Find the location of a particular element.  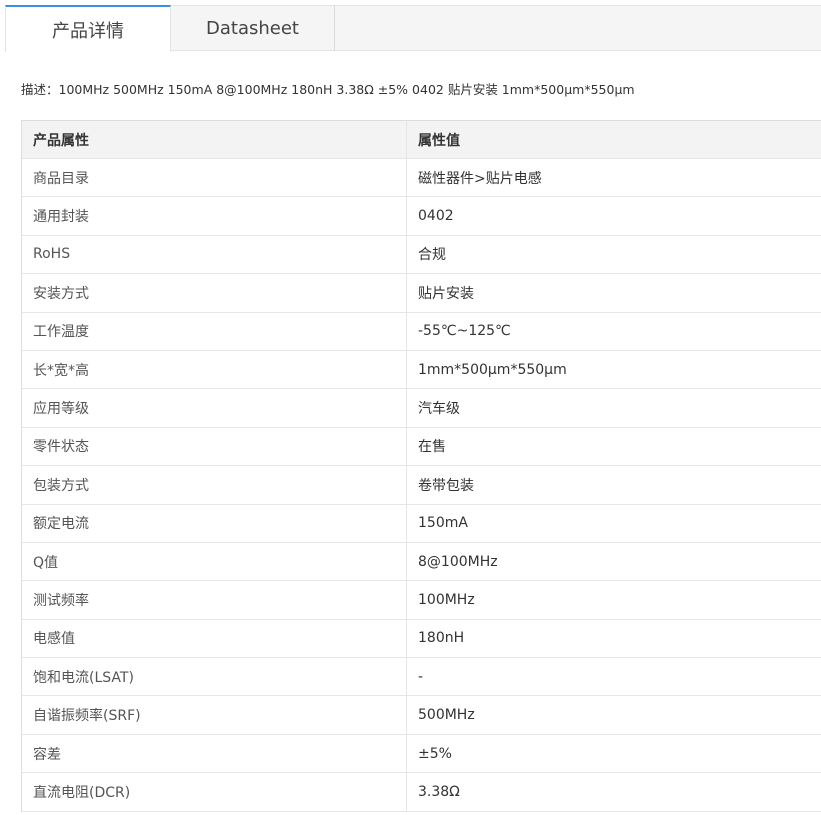

attribute-value: 0402 is located at coordinates (436, 216).